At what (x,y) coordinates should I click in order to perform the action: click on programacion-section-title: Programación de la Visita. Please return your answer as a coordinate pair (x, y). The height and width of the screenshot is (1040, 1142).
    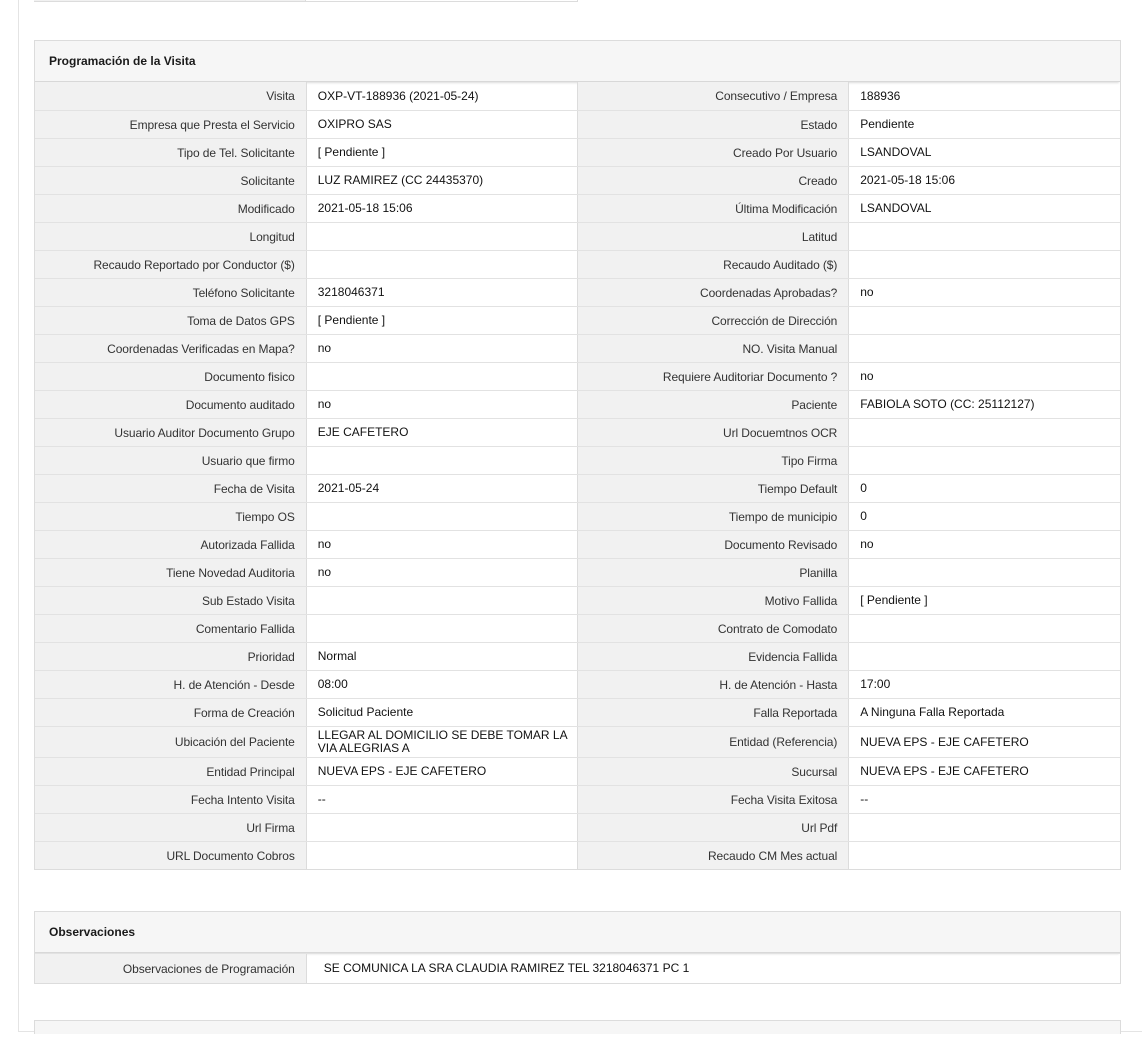
    Looking at the image, I should click on (577, 61).